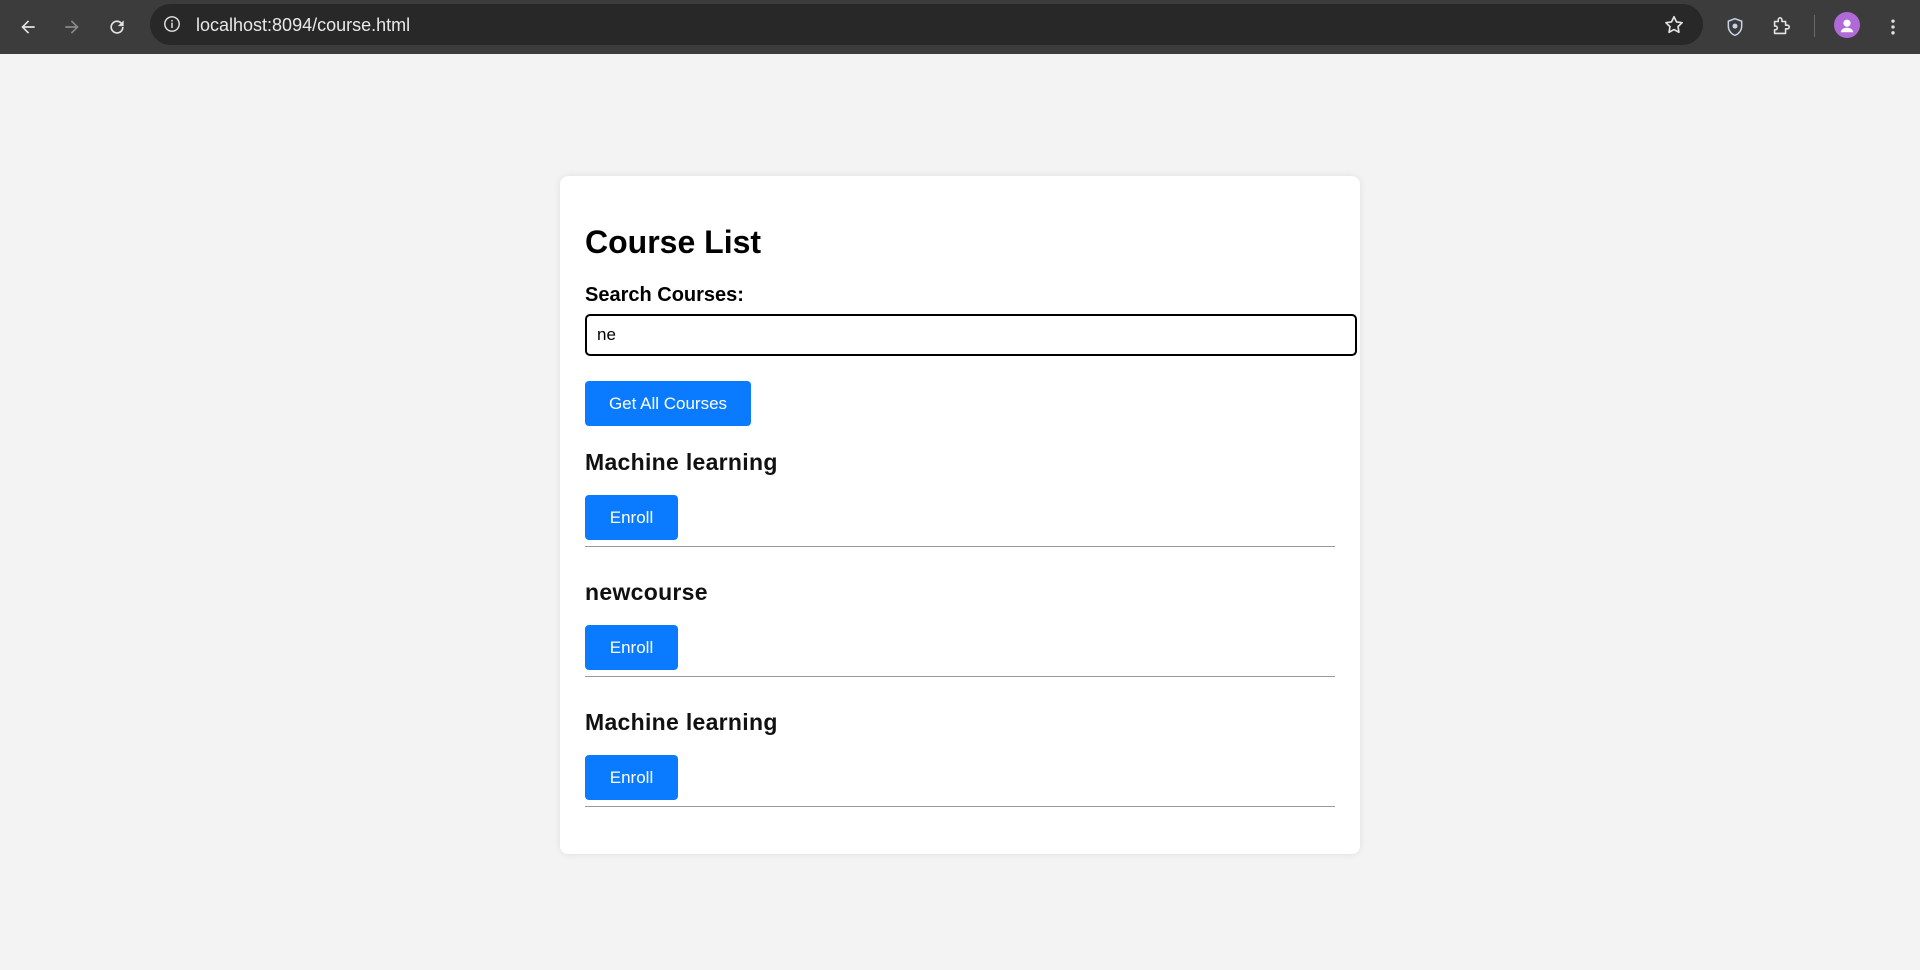  I want to click on browser-menu-icon, so click(1893, 27).